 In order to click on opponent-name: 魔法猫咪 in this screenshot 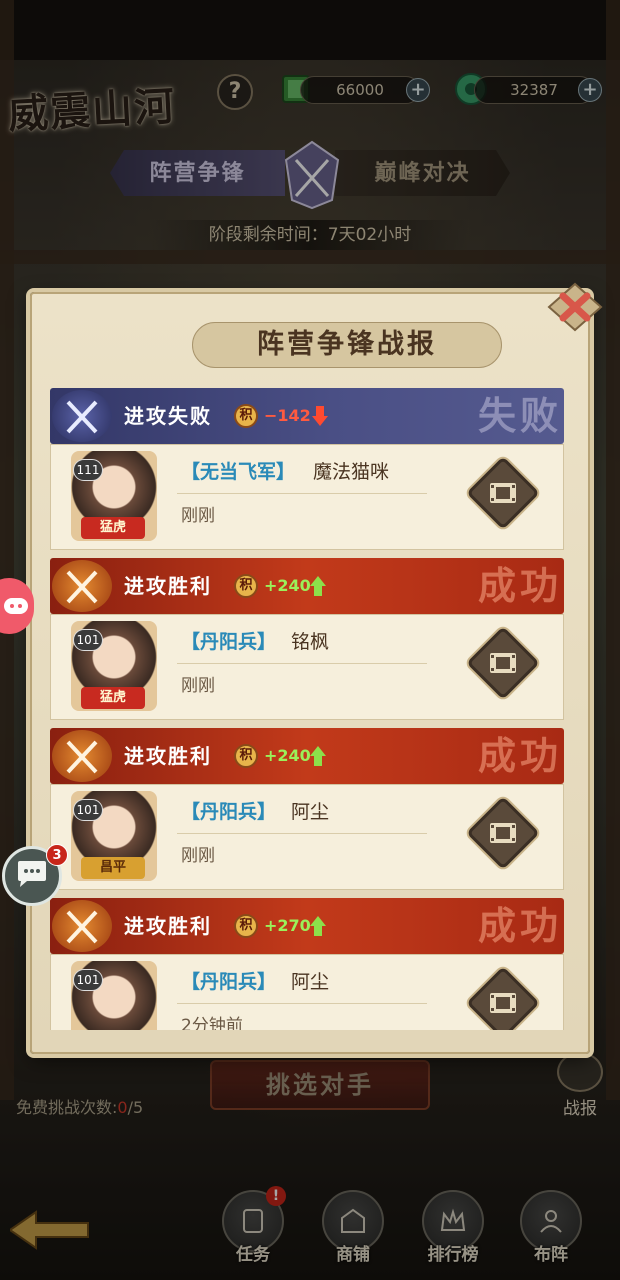, I will do `click(351, 472)`.